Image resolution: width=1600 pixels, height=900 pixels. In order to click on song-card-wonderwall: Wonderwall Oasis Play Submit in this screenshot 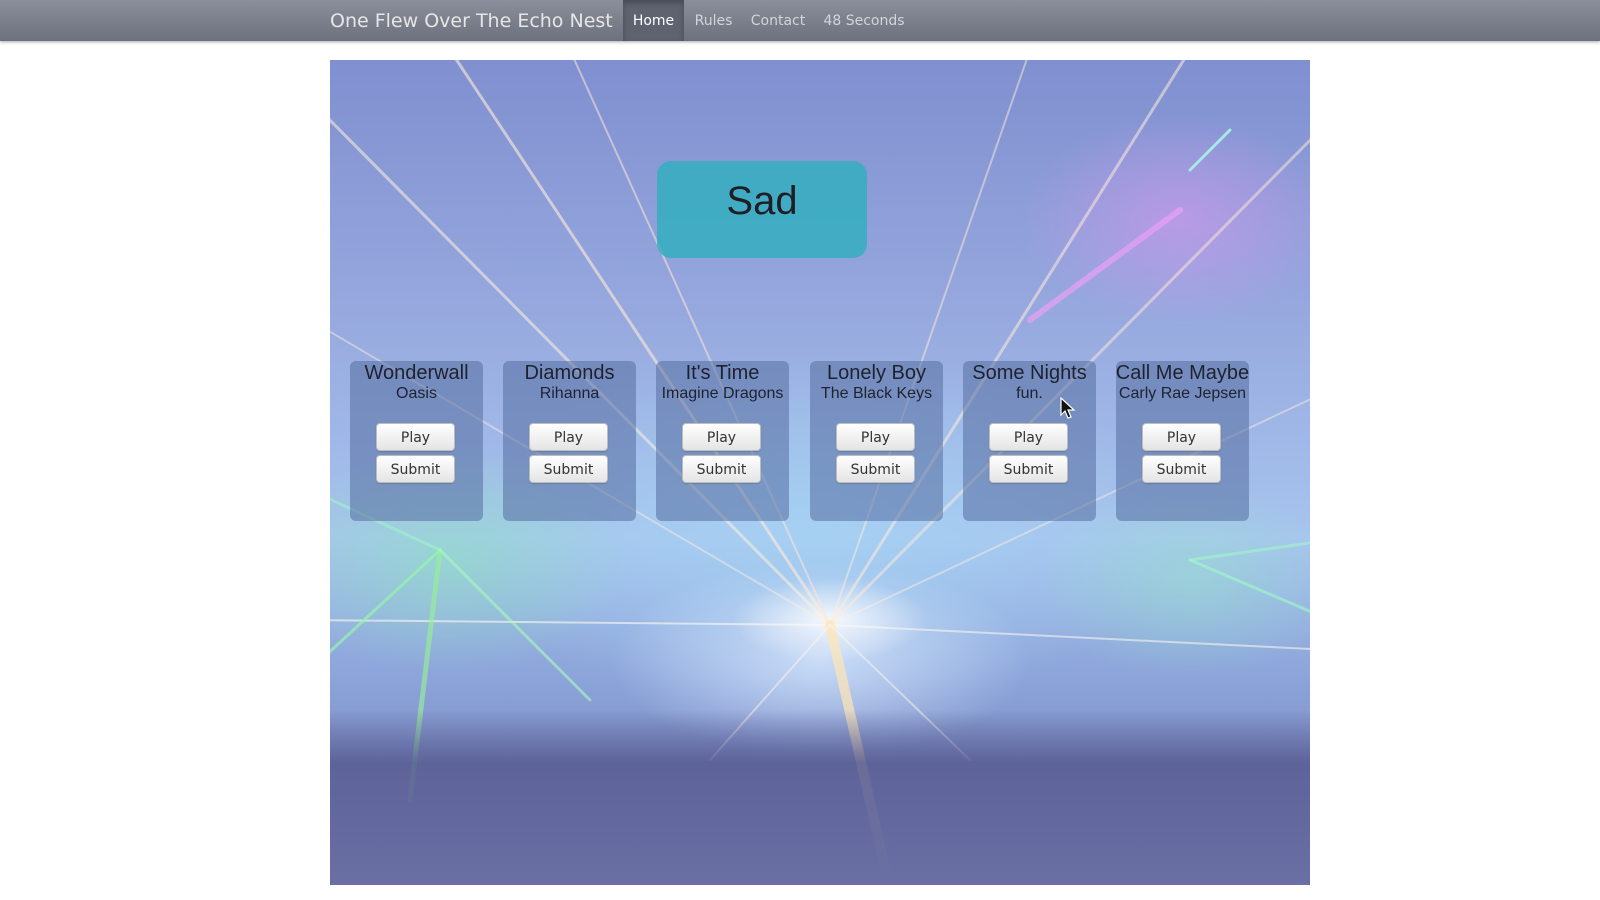, I will do `click(416, 441)`.